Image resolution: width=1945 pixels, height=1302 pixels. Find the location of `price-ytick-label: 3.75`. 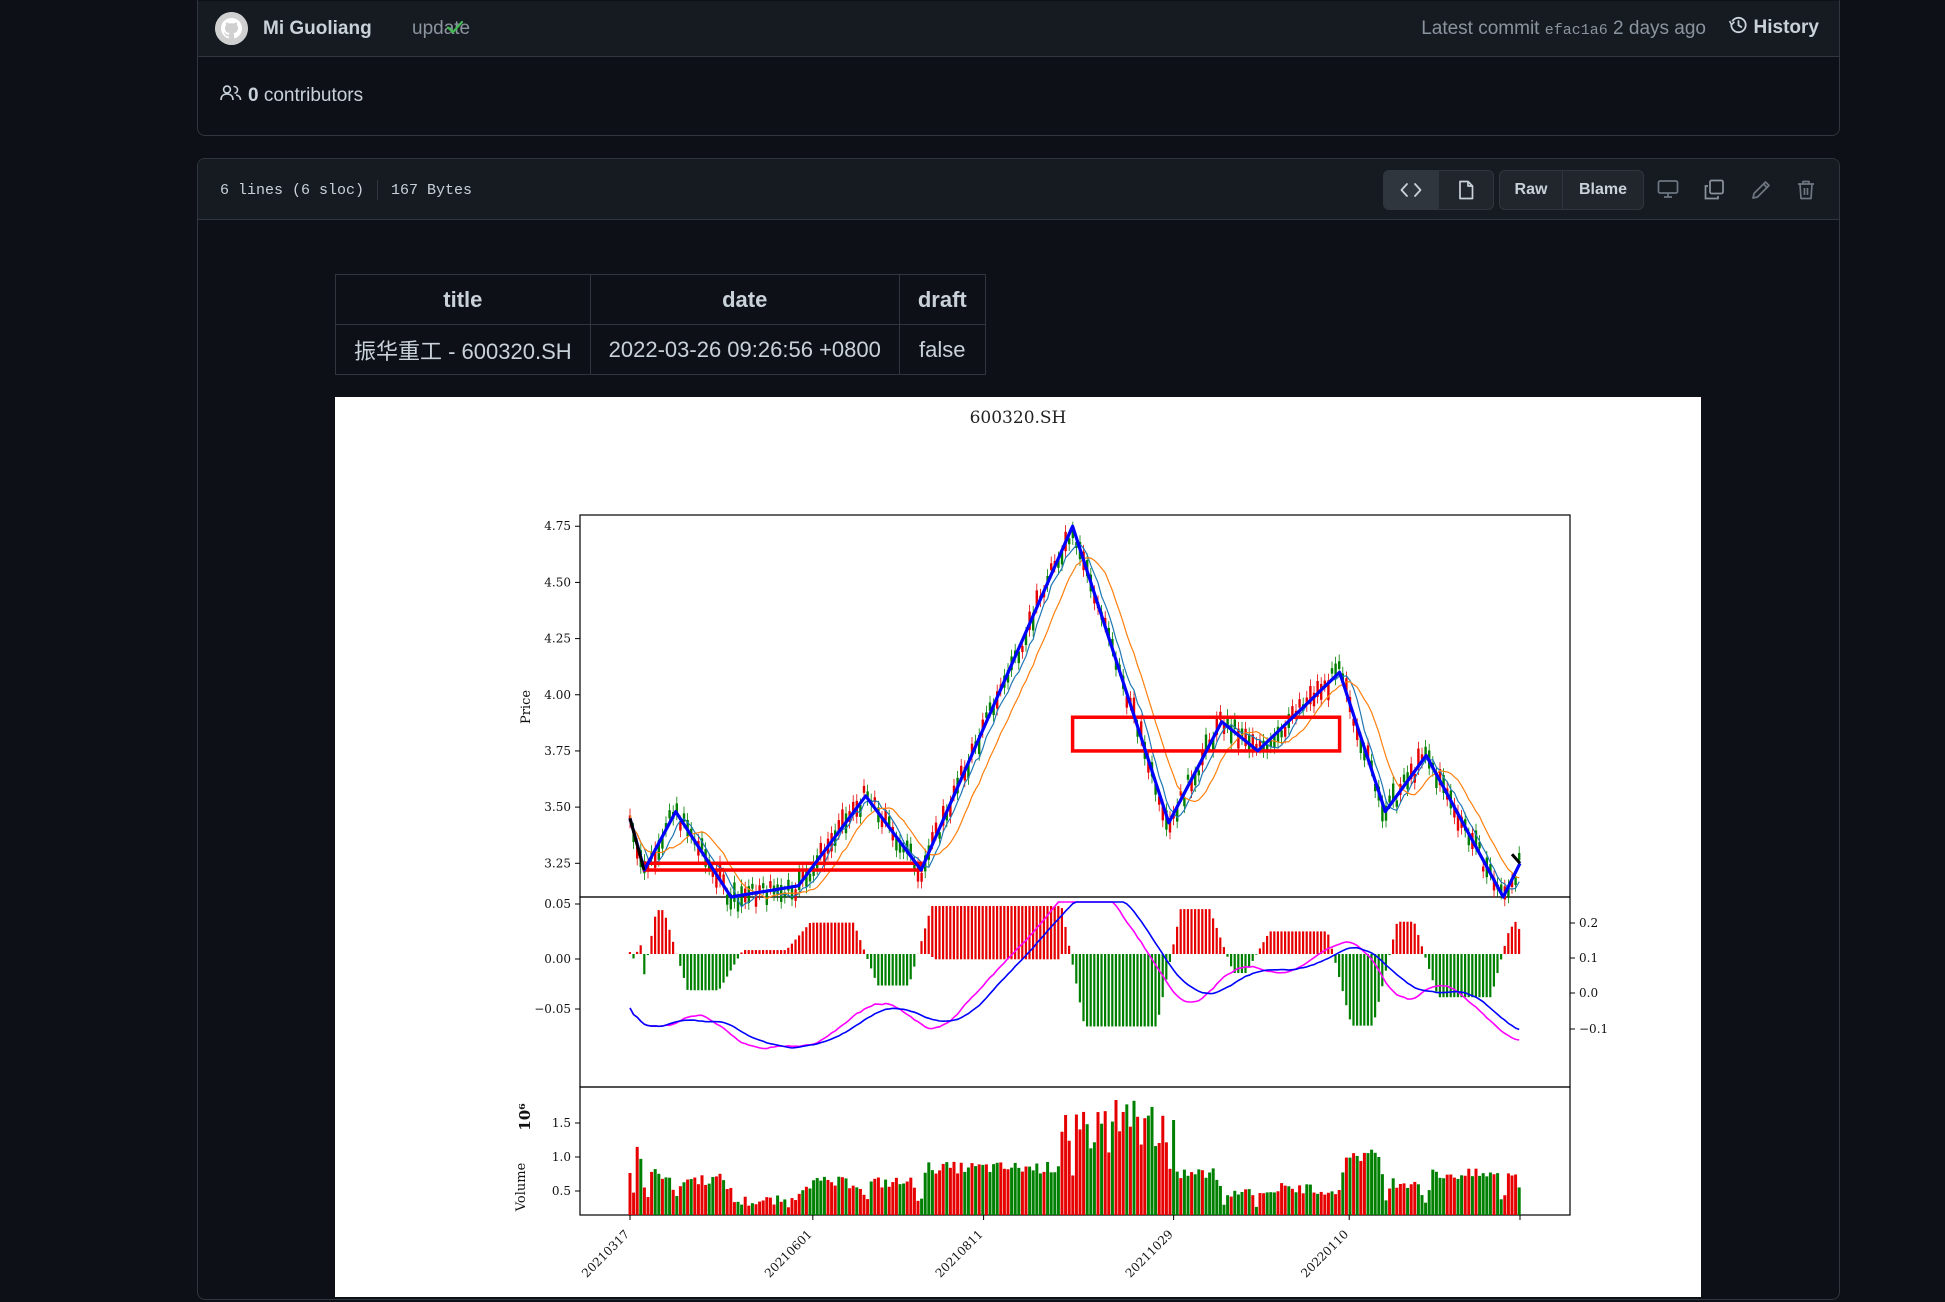

price-ytick-label: 3.75 is located at coordinates (557, 751).